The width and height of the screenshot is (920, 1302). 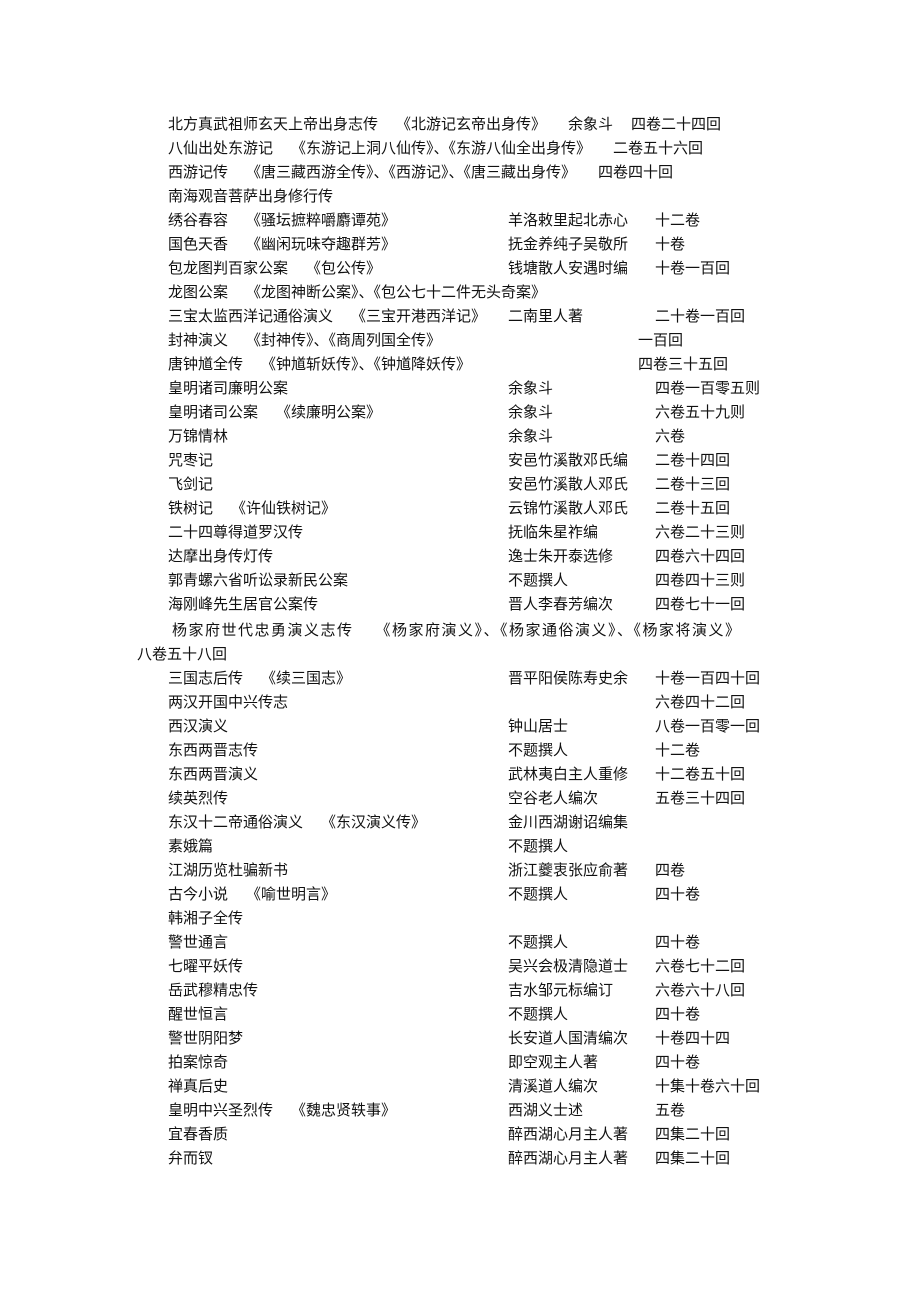 What do you see at coordinates (191, 508) in the screenshot?
I see `book-title: 铁树记` at bounding box center [191, 508].